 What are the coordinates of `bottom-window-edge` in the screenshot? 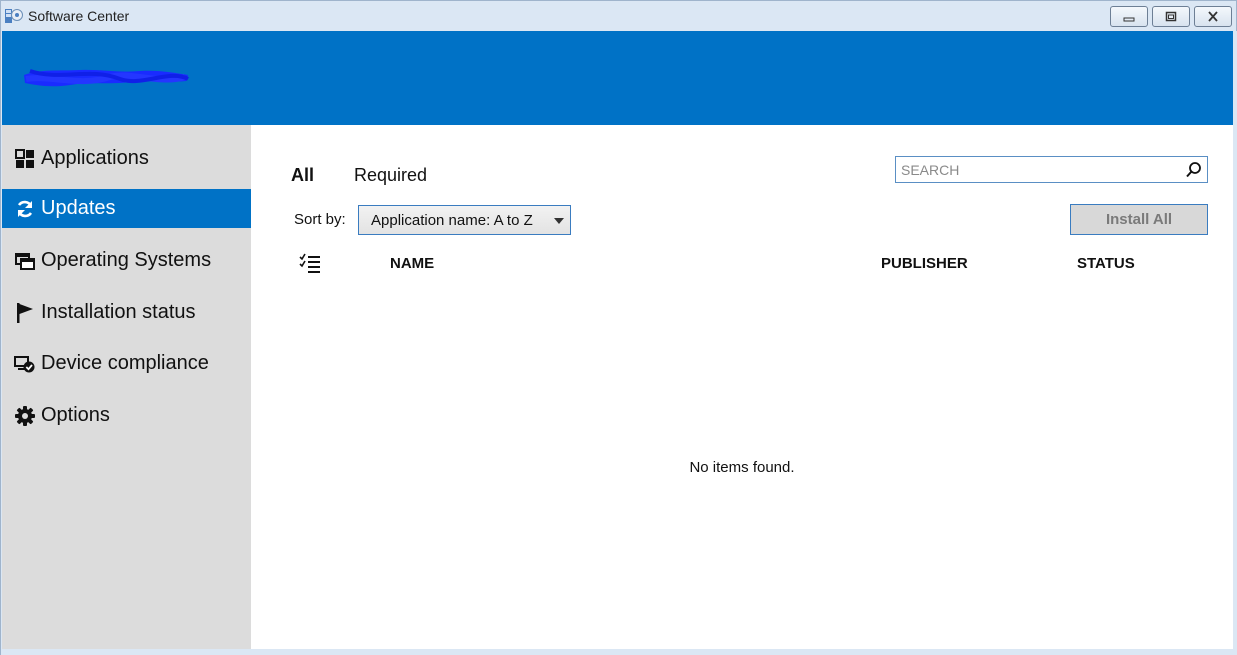 It's located at (619, 652).